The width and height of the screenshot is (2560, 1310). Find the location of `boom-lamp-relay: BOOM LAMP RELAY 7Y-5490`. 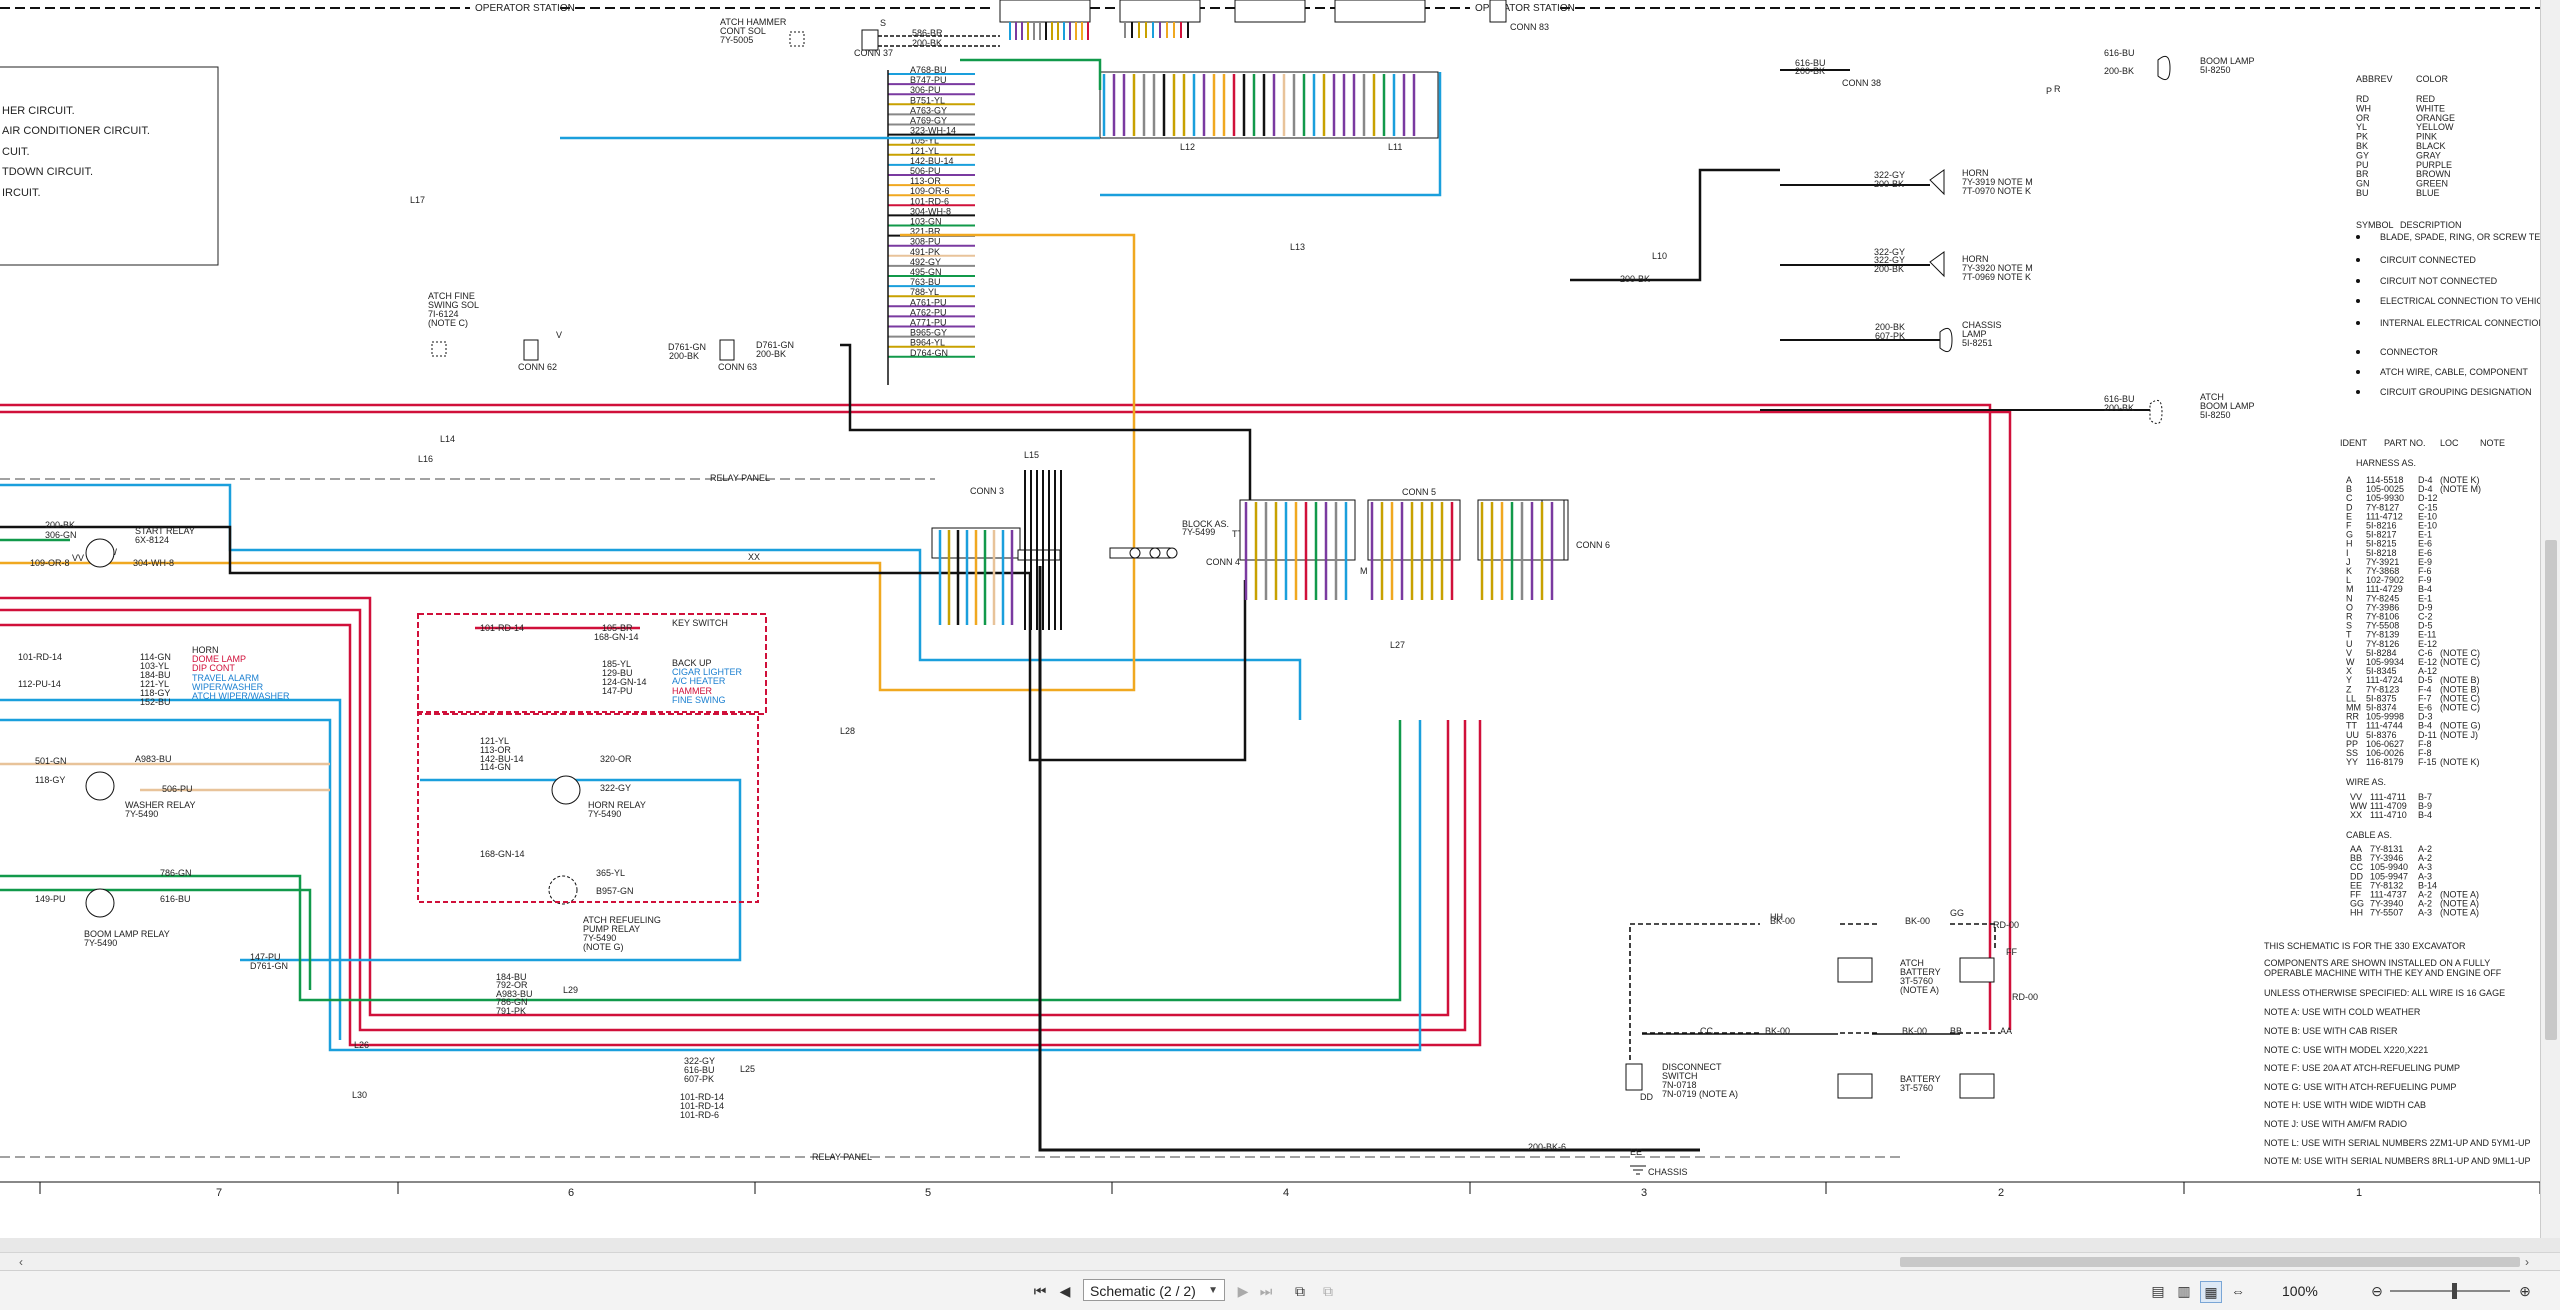

boom-lamp-relay: BOOM LAMP RELAY 7Y-5490 is located at coordinates (127, 918).